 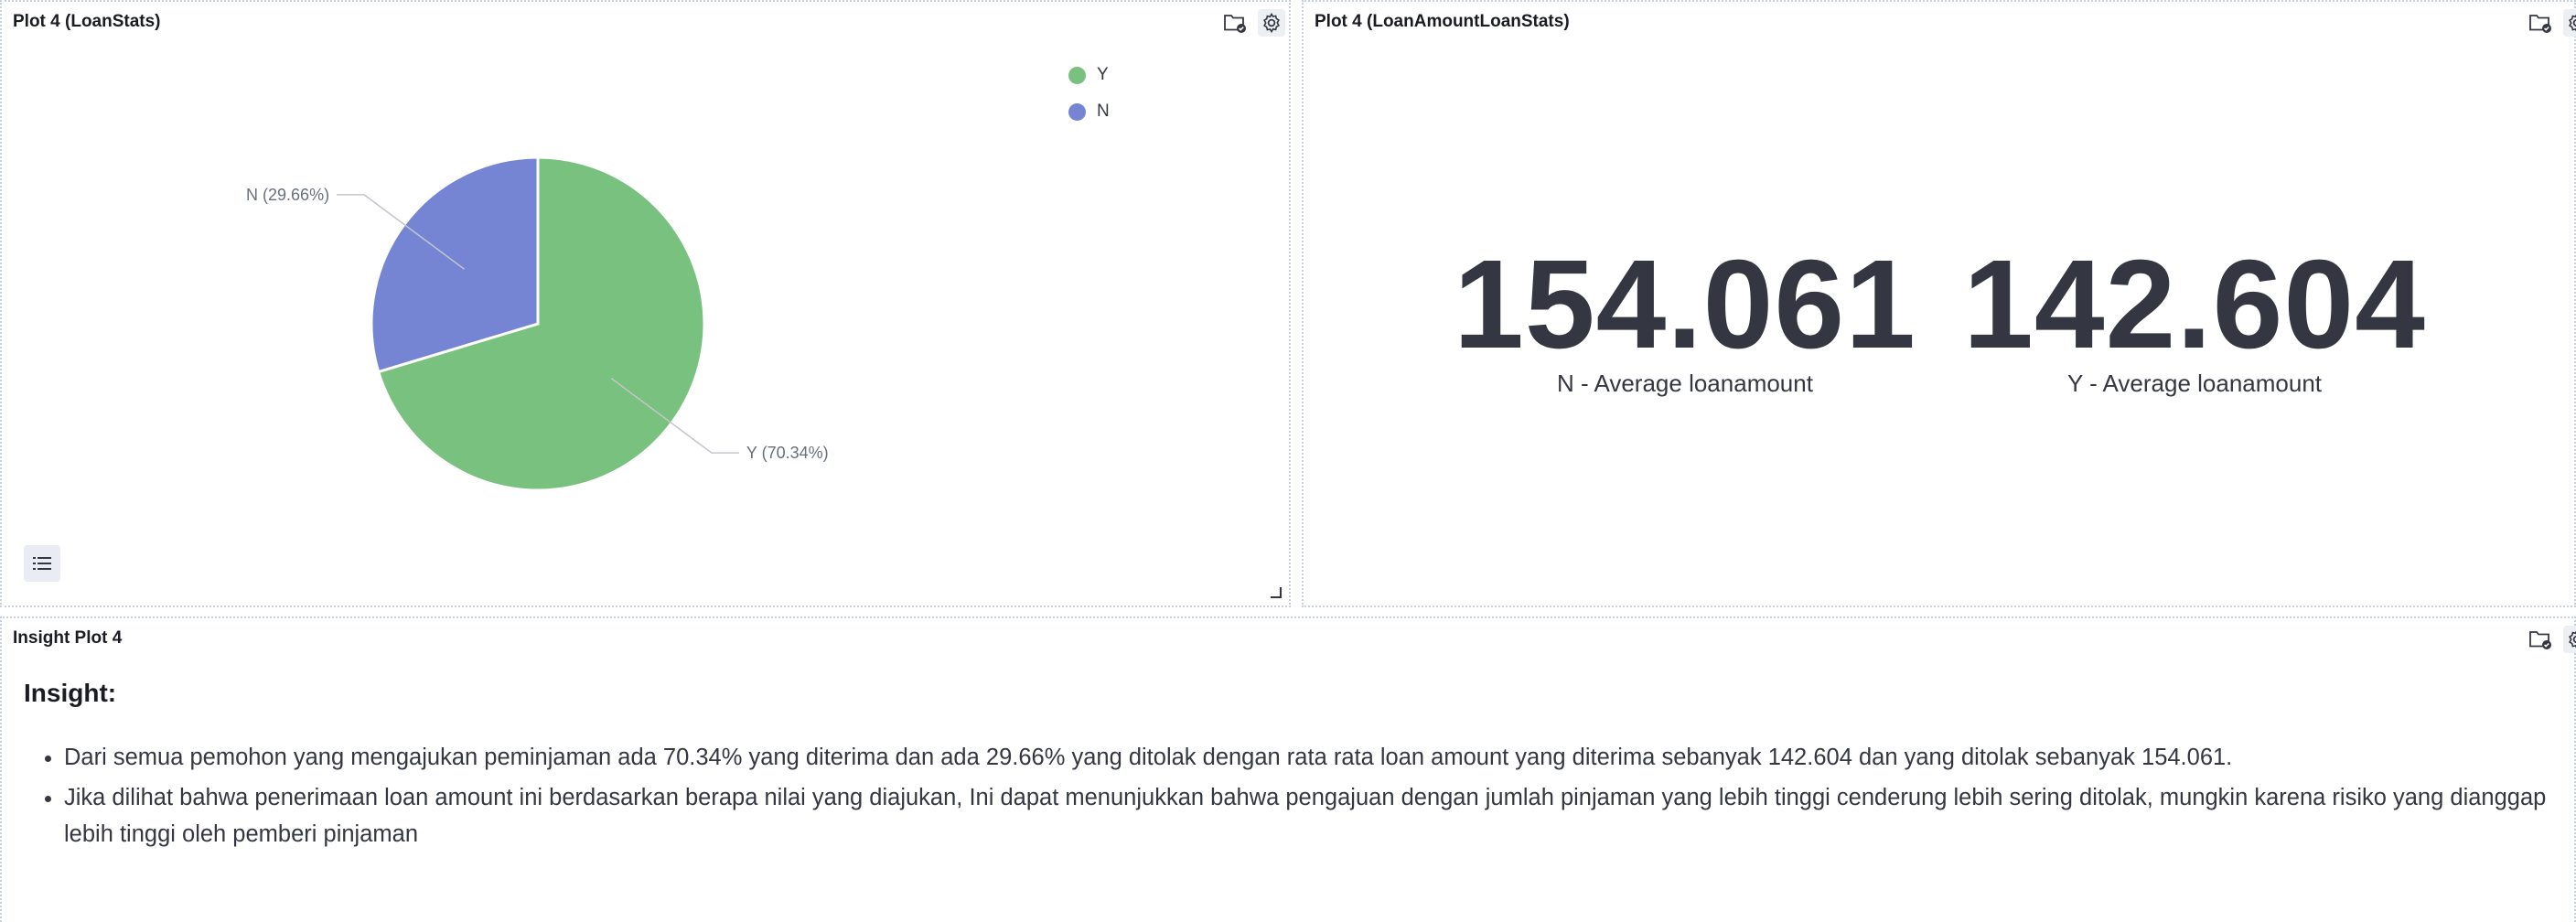 I want to click on insight-heading: Insight:, so click(x=70, y=693).